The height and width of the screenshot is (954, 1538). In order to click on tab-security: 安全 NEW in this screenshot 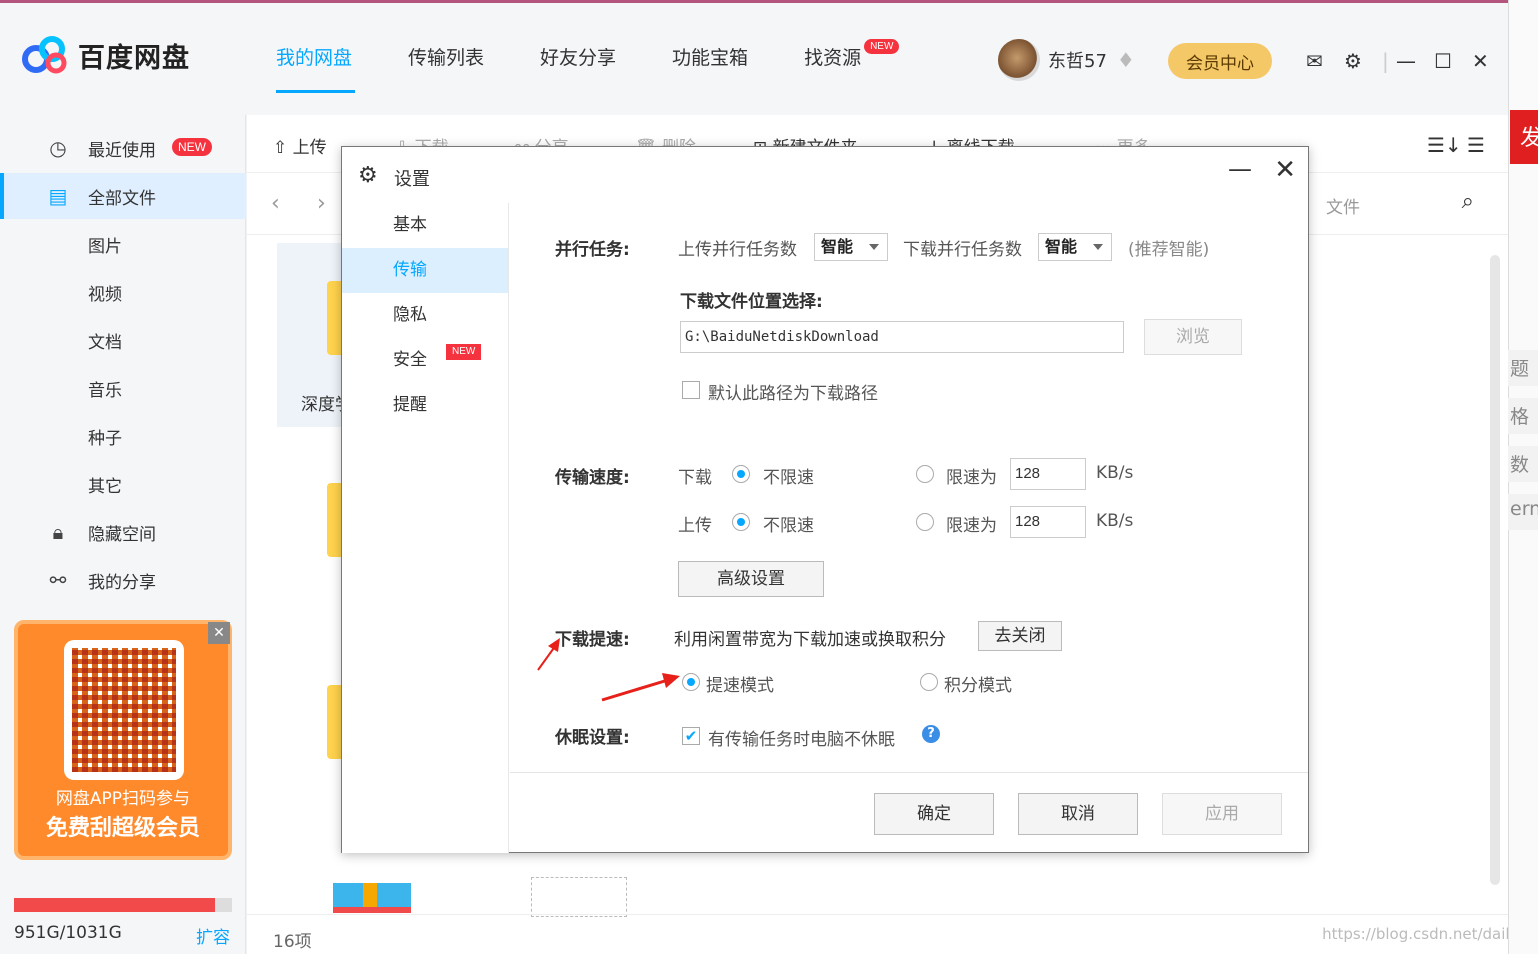, I will do `click(425, 360)`.